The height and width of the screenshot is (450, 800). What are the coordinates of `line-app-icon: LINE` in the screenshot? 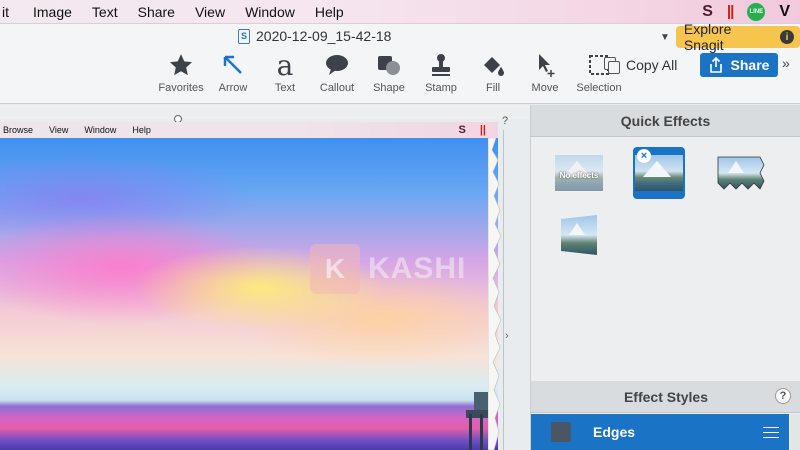 It's located at (756, 11).